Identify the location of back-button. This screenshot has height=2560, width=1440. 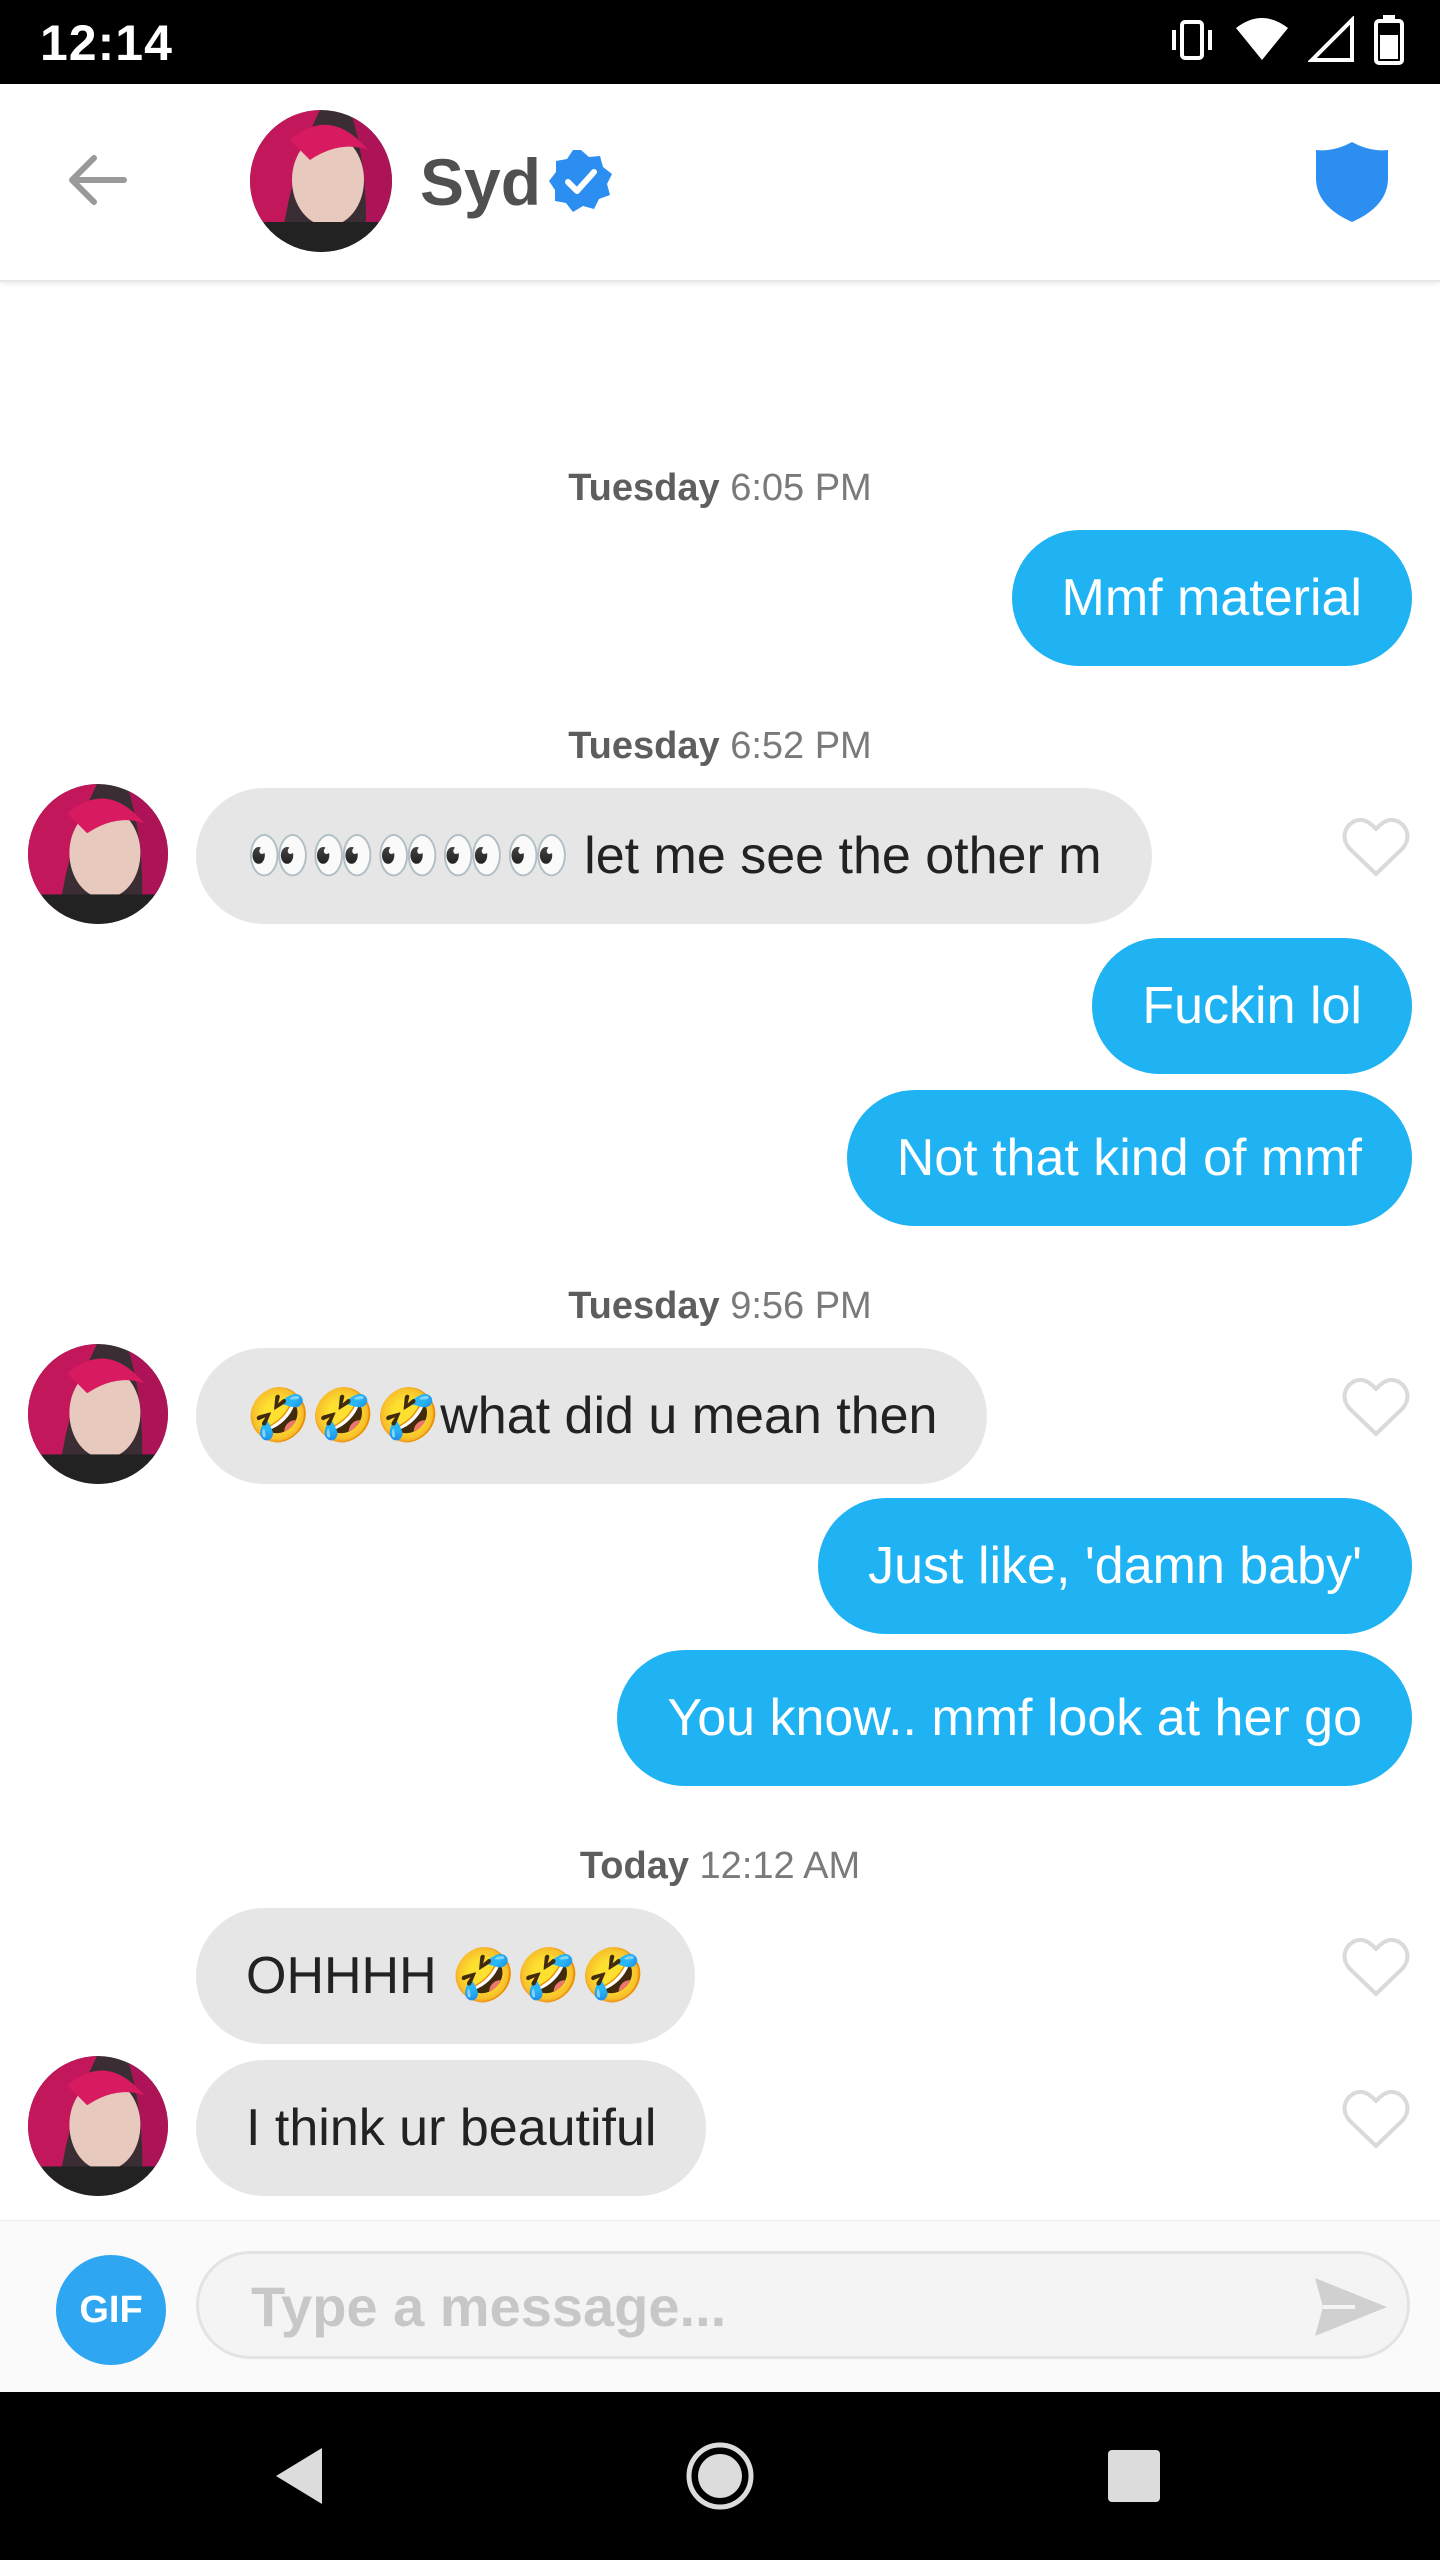
(96, 180).